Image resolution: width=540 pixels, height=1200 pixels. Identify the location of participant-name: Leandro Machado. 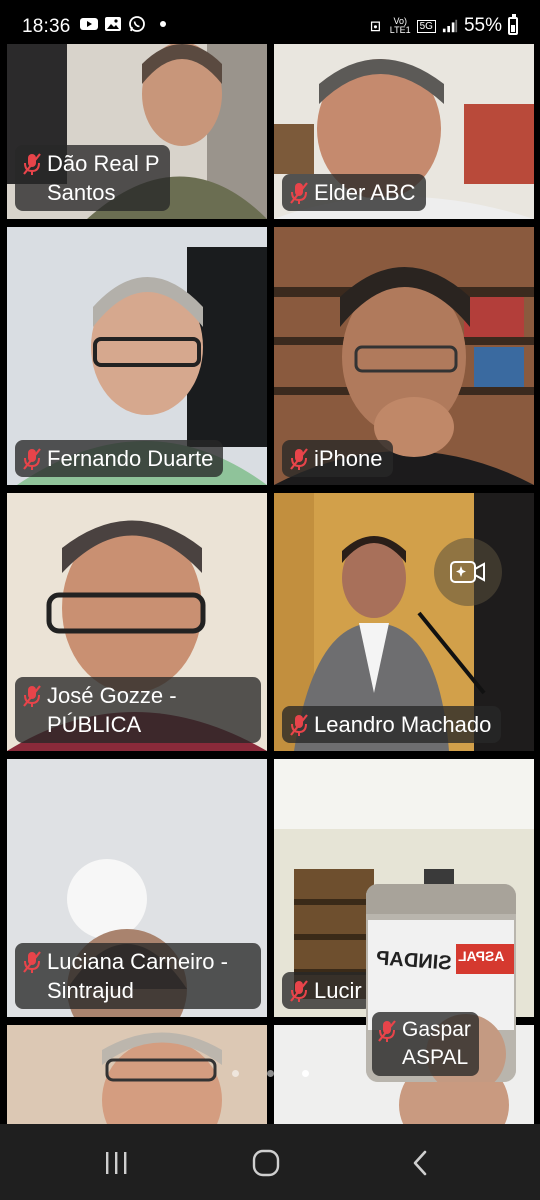
(403, 724).